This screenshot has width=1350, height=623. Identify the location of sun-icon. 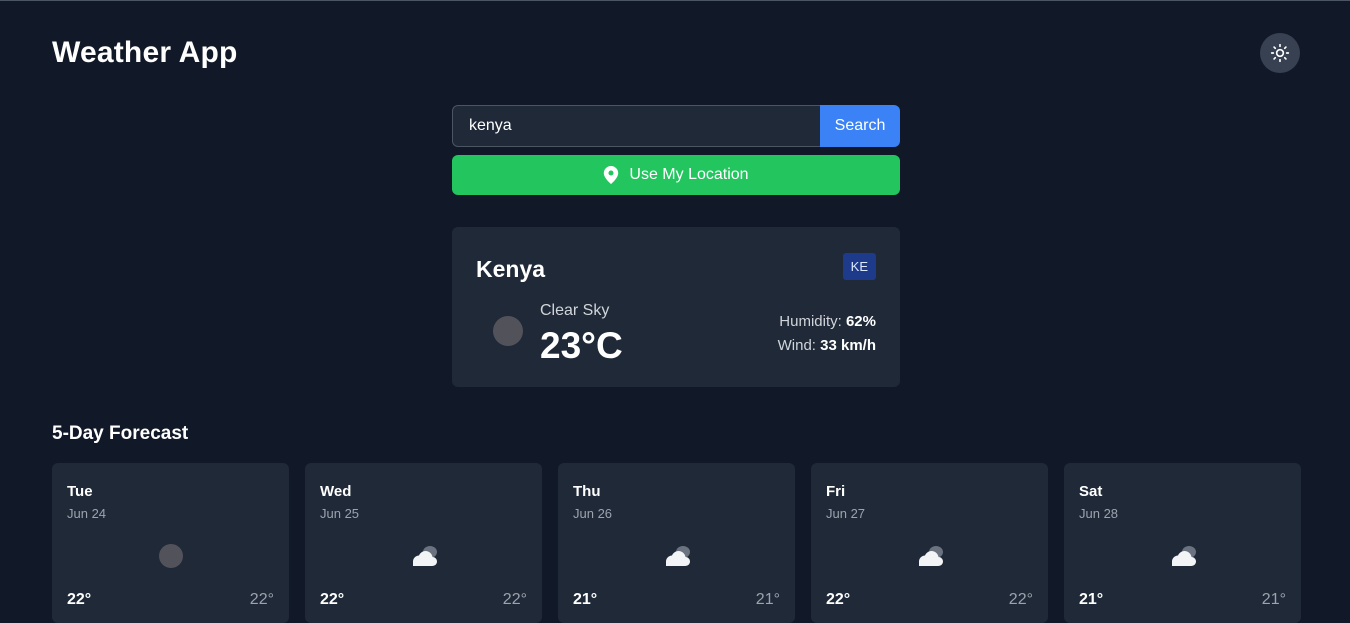
(1280, 53).